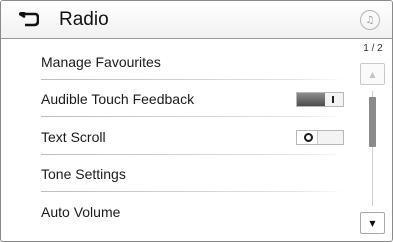  What do you see at coordinates (372, 122) in the screenshot?
I see `scroll-thumb` at bounding box center [372, 122].